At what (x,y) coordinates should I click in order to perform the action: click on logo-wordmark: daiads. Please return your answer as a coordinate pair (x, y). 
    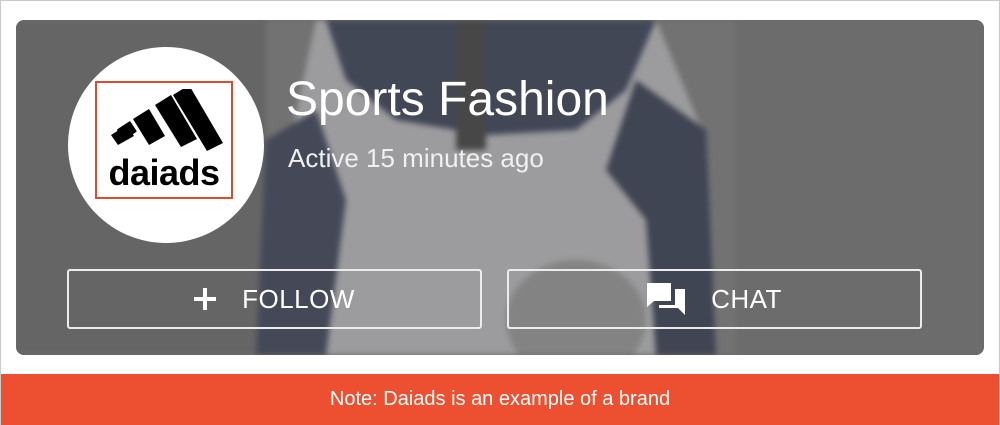
    Looking at the image, I should click on (164, 172).